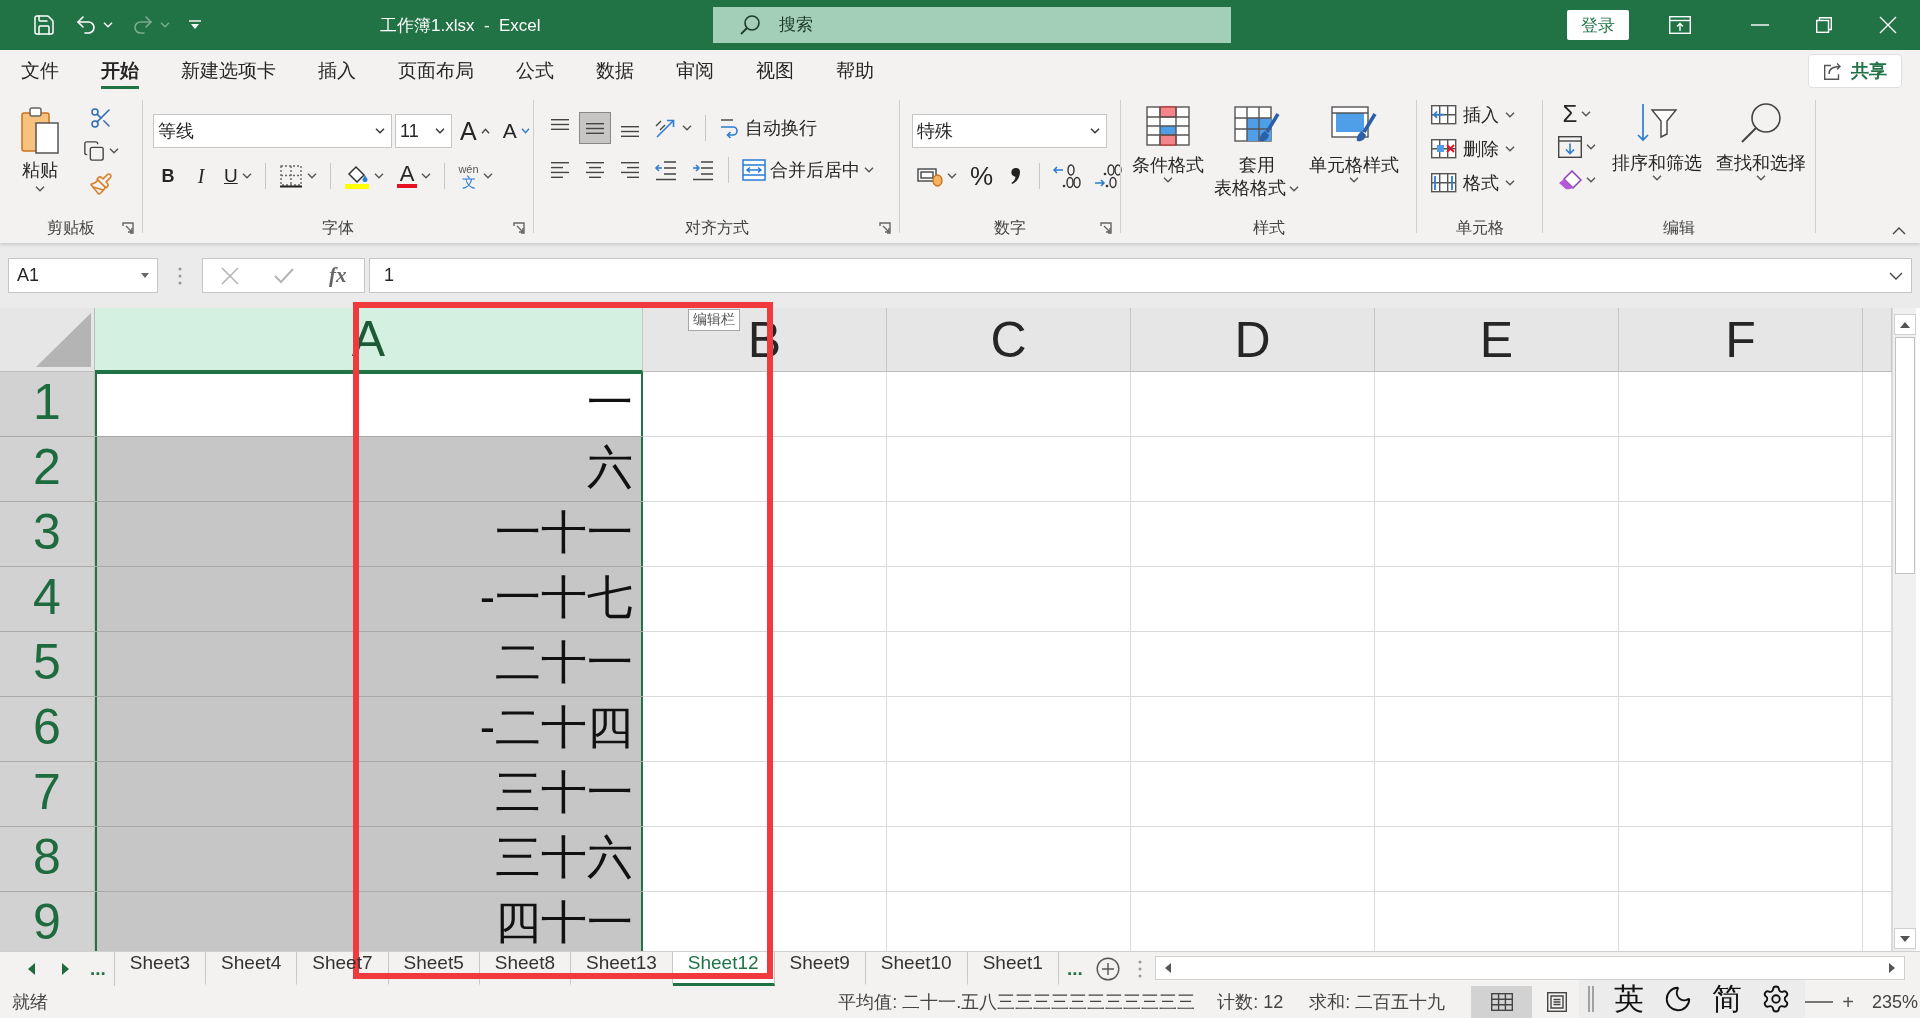 The image size is (1920, 1018). What do you see at coordinates (595, 128) in the screenshot?
I see `align-middle-button` at bounding box center [595, 128].